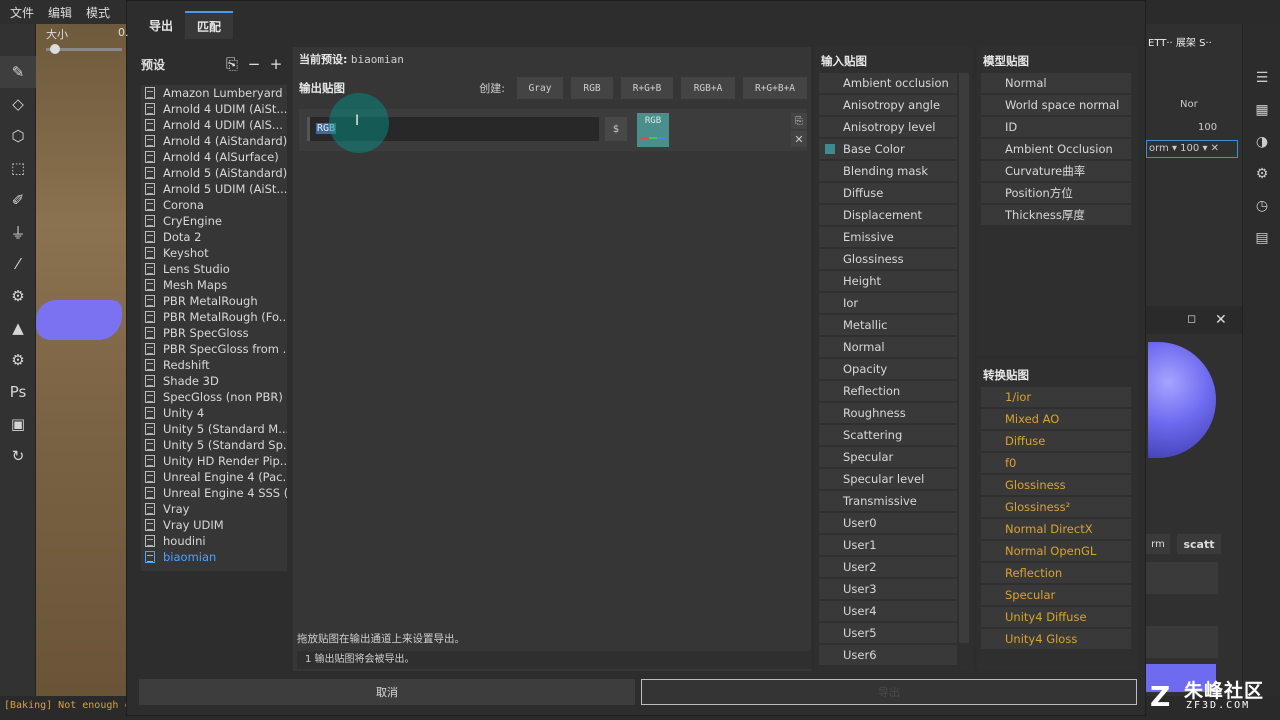  I want to click on input-maps-scrollbar, so click(964, 358).